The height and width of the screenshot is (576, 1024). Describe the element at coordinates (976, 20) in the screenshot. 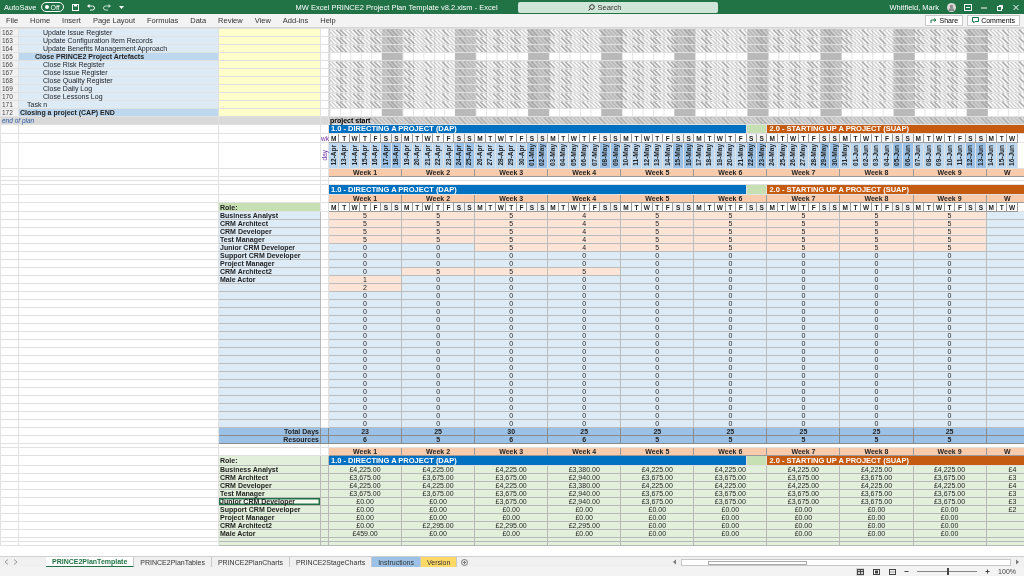

I see `comment-icon` at that location.